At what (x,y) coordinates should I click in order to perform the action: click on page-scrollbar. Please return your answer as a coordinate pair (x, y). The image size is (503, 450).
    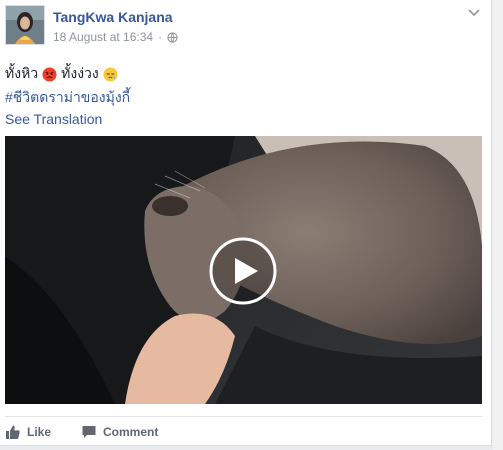
    Looking at the image, I should click on (498, 225).